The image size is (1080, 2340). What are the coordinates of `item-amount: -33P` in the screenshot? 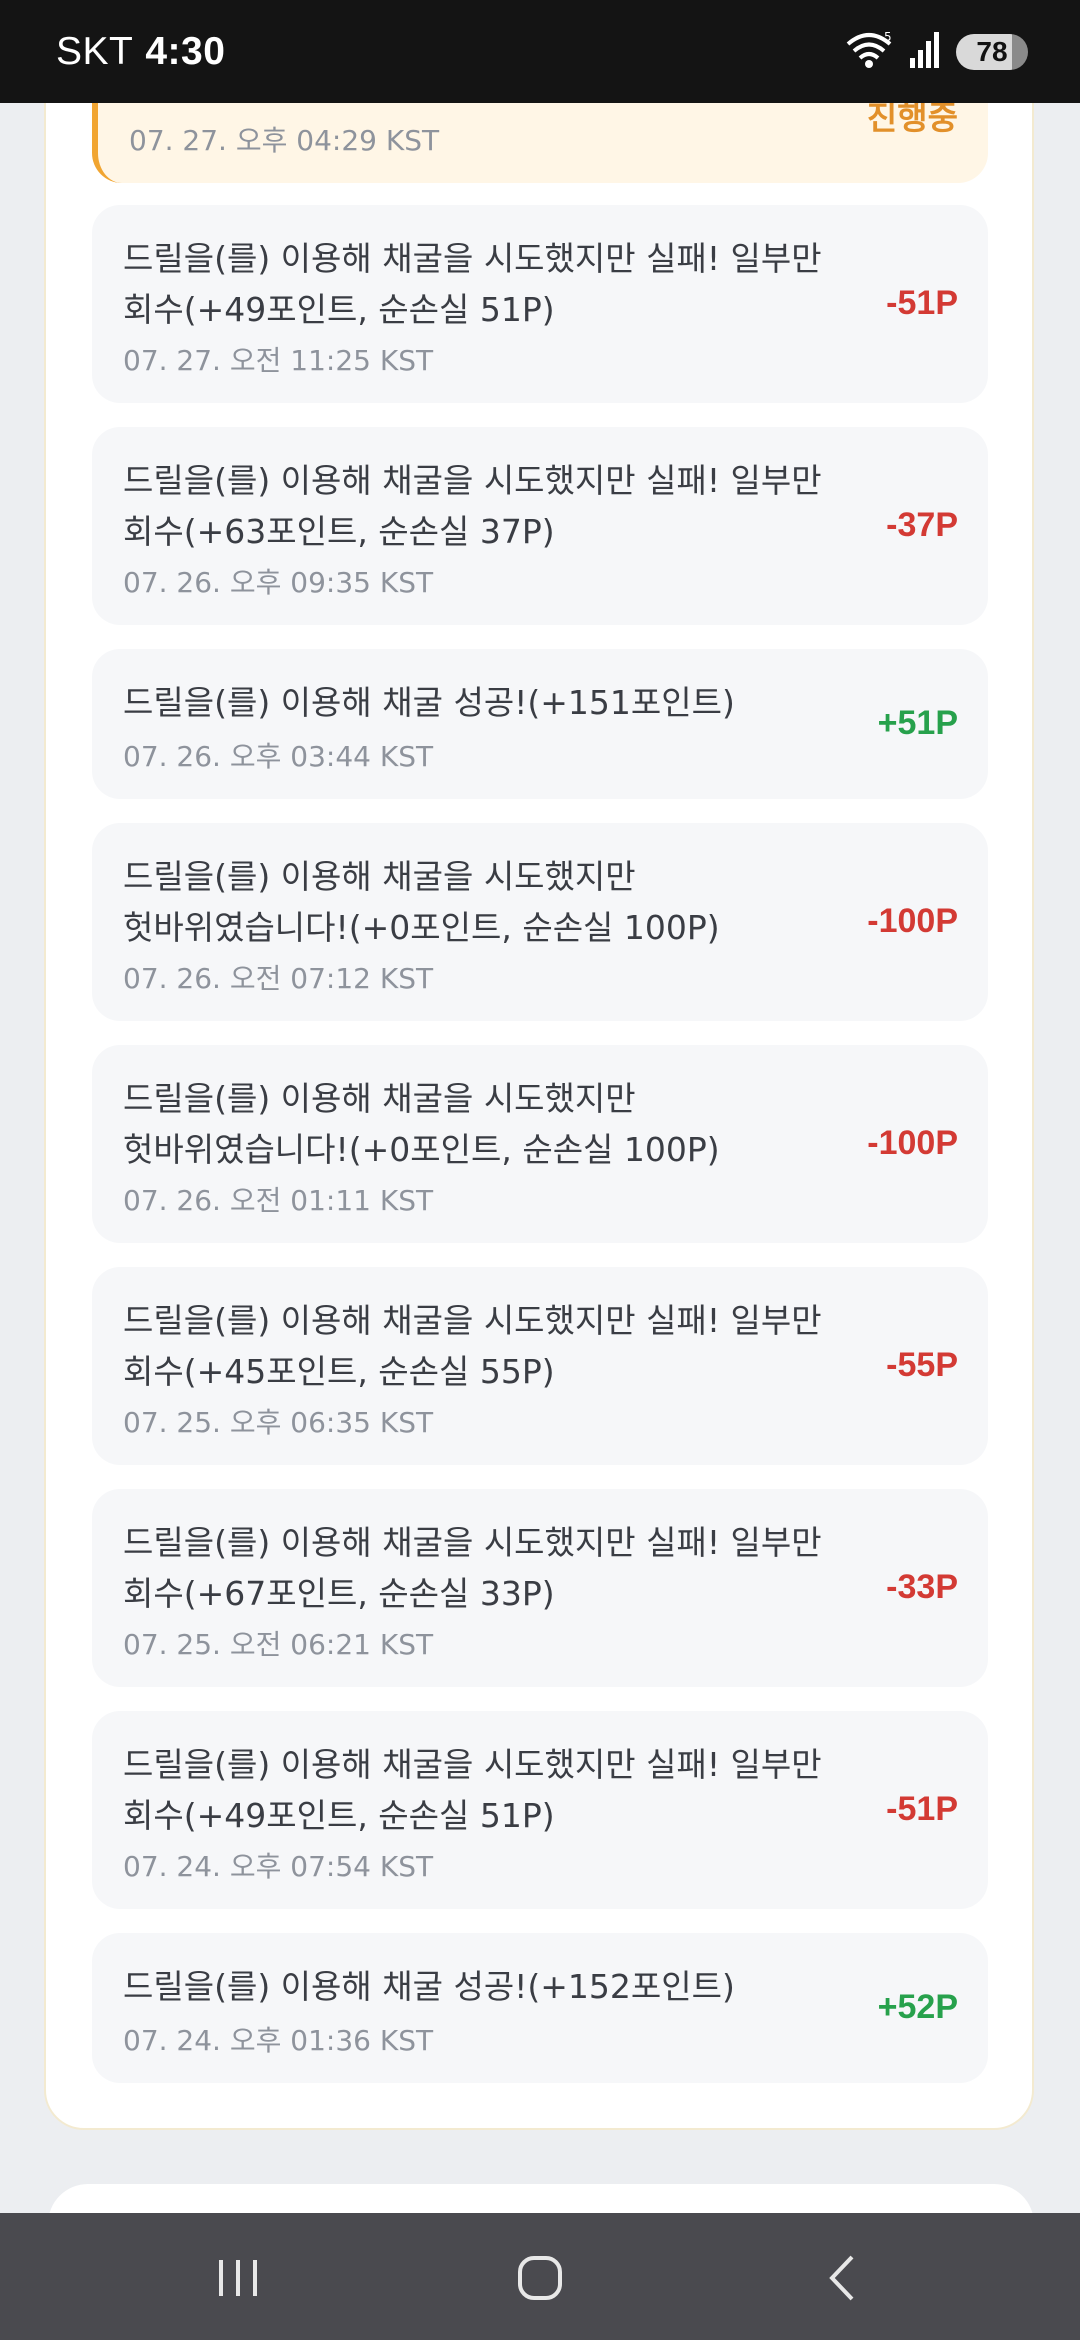 It's located at (922, 1587).